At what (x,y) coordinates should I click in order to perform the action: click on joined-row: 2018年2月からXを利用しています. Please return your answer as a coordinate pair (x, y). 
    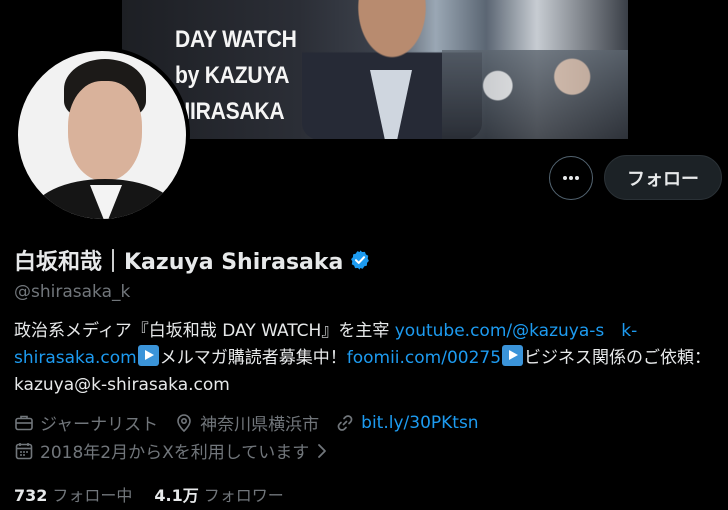
    Looking at the image, I should click on (179, 450).